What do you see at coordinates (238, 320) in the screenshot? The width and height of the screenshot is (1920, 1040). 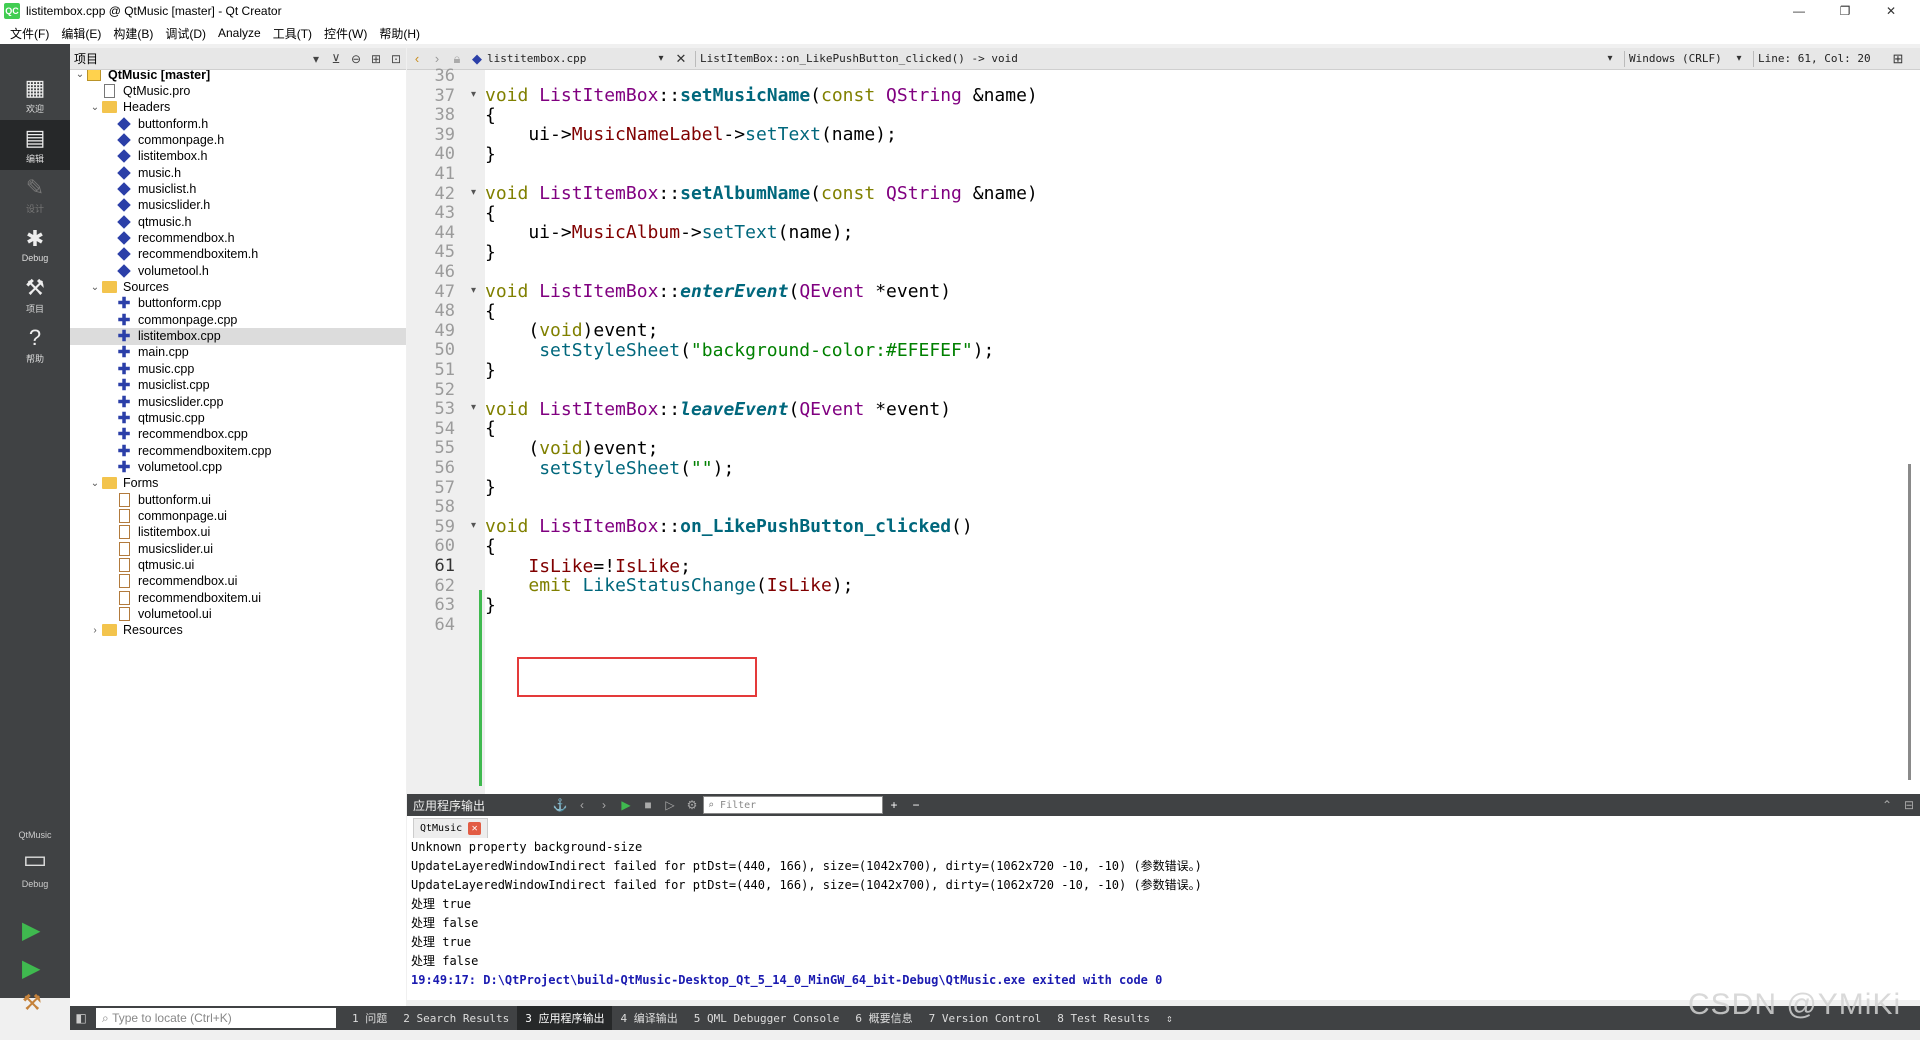 I see `tree-item: ✚ commonpage.cpp` at bounding box center [238, 320].